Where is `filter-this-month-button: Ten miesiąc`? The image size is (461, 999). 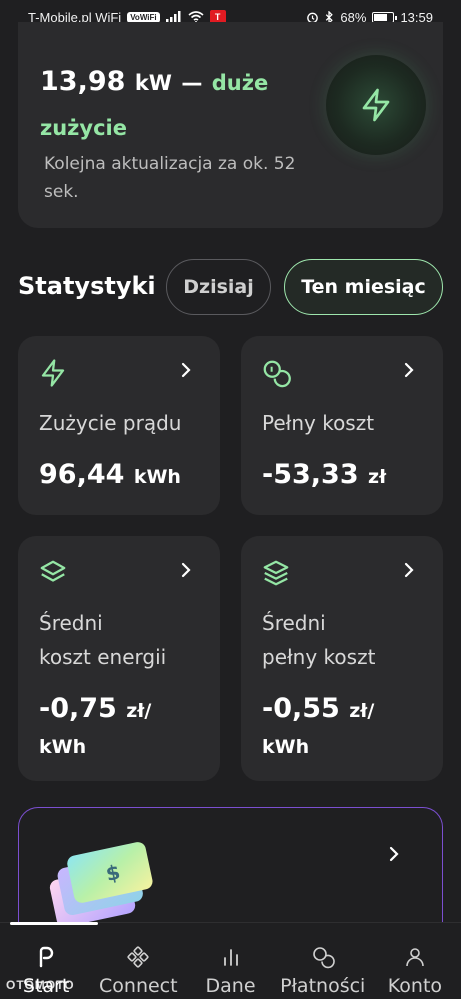 filter-this-month-button: Ten miesiąc is located at coordinates (363, 287).